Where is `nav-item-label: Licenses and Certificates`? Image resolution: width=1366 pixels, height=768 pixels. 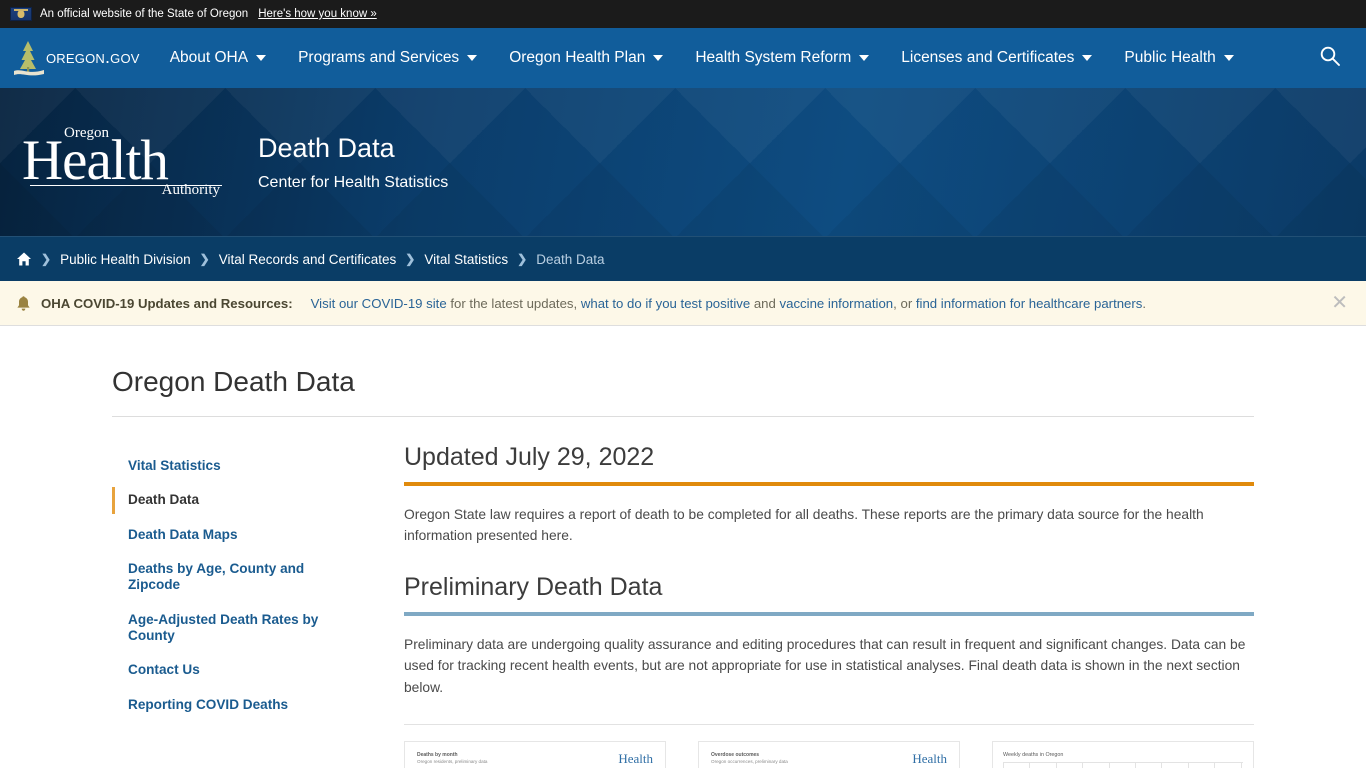 nav-item-label: Licenses and Certificates is located at coordinates (988, 57).